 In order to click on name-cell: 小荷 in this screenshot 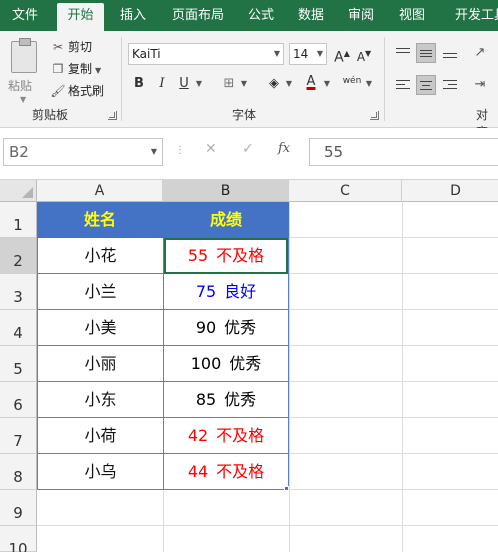, I will do `click(100, 436)`.